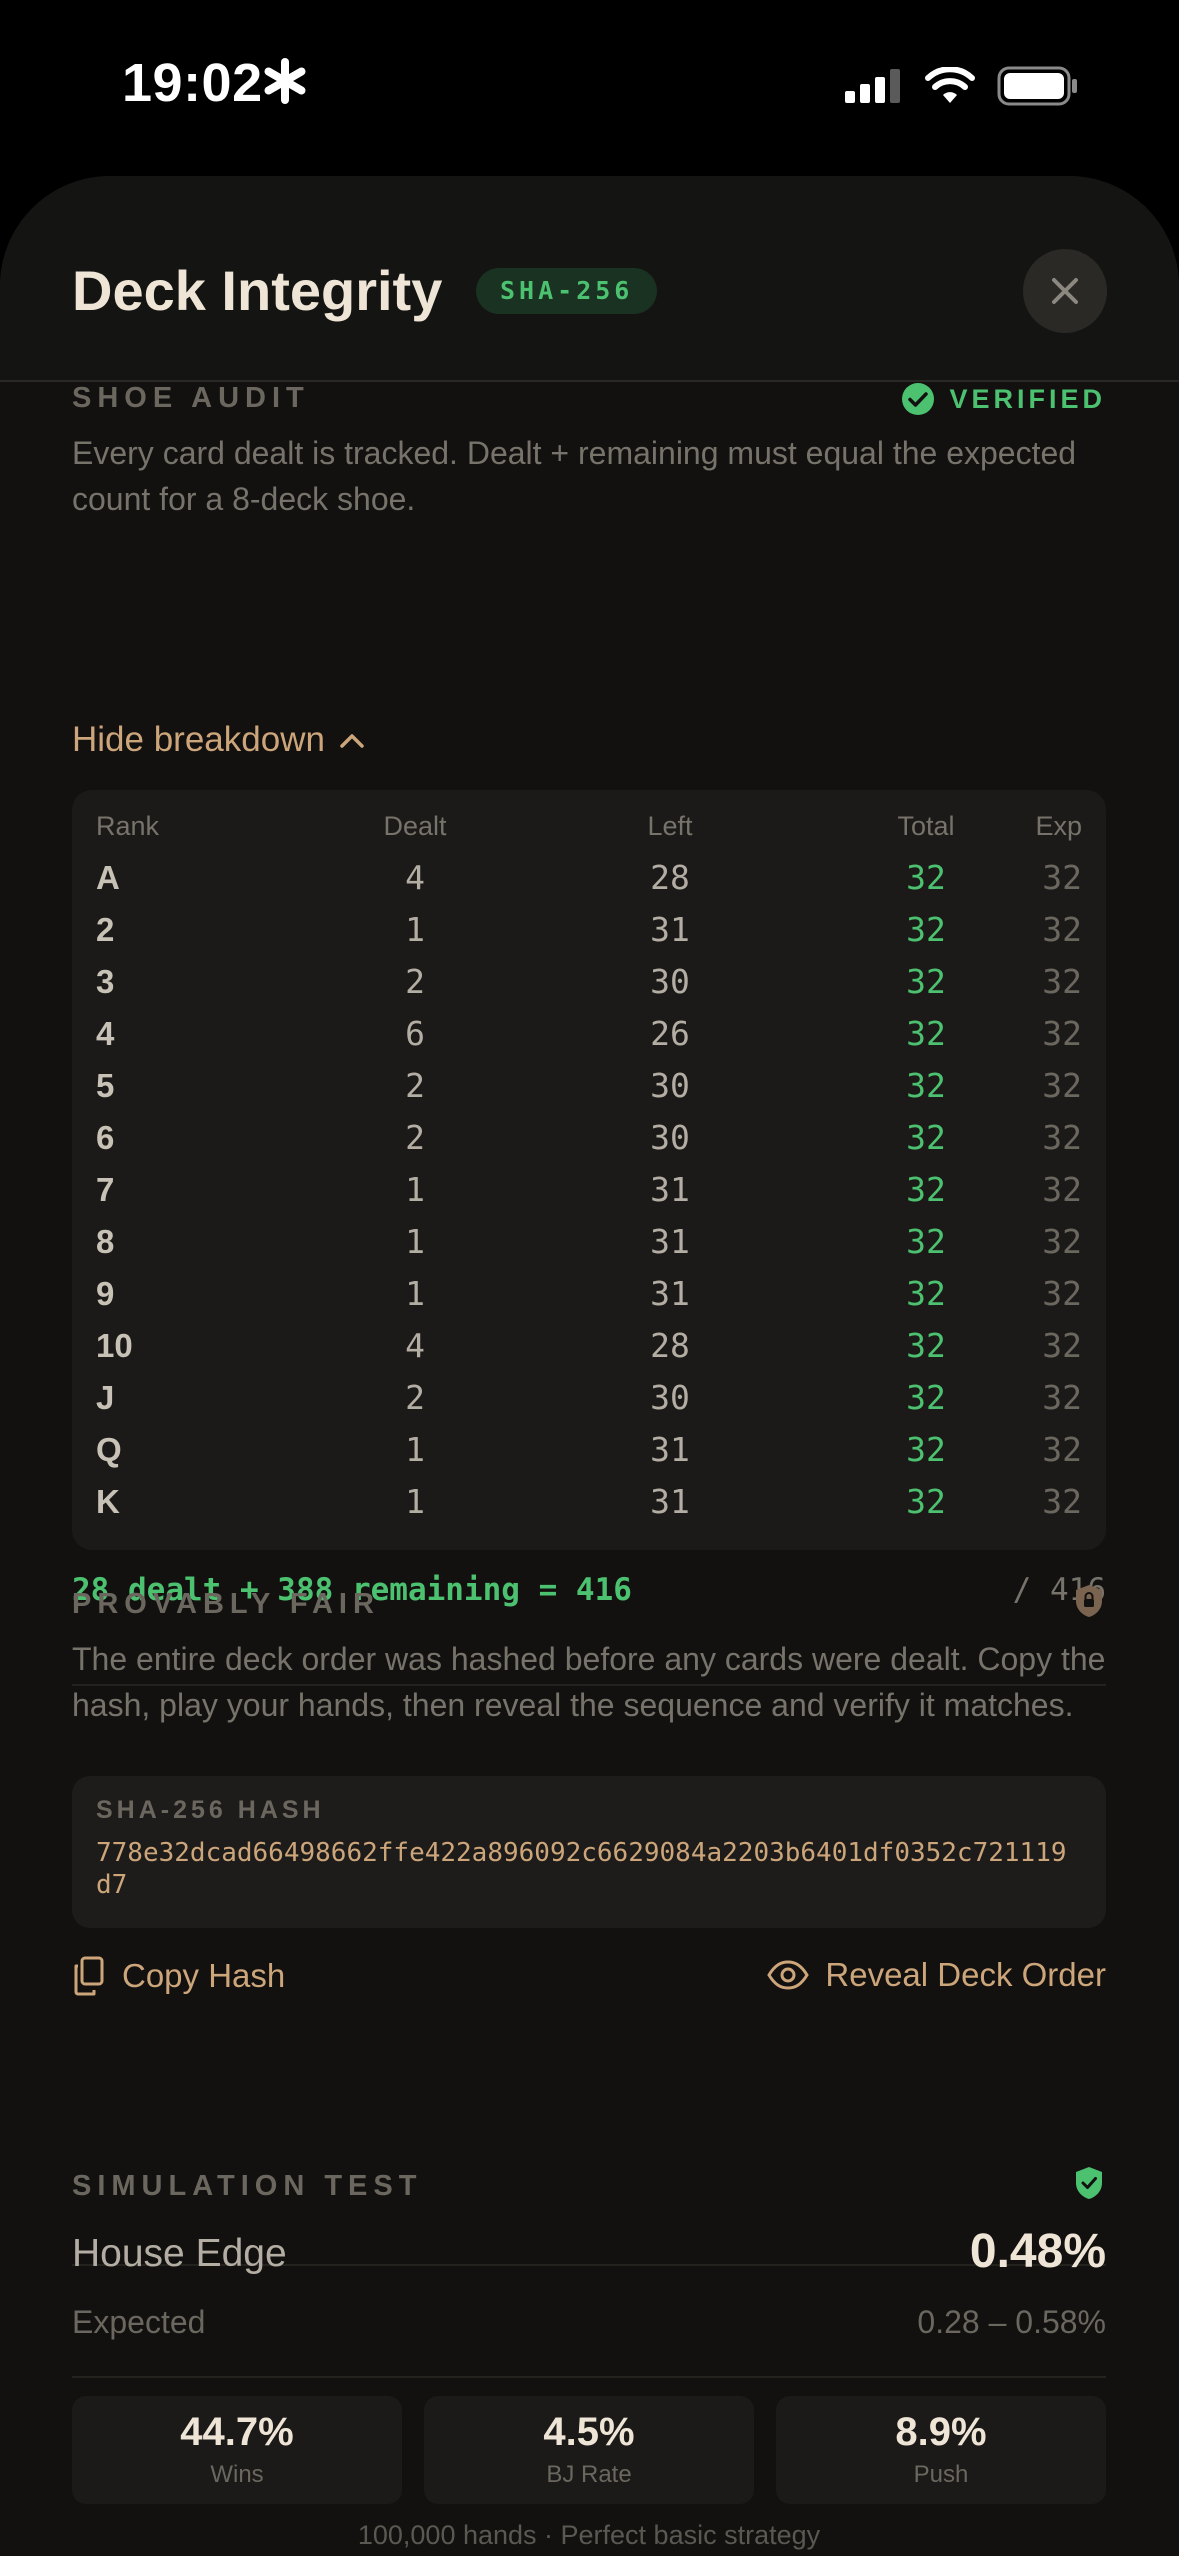  I want to click on table-row: 9 1 31 32 32, so click(589, 1294).